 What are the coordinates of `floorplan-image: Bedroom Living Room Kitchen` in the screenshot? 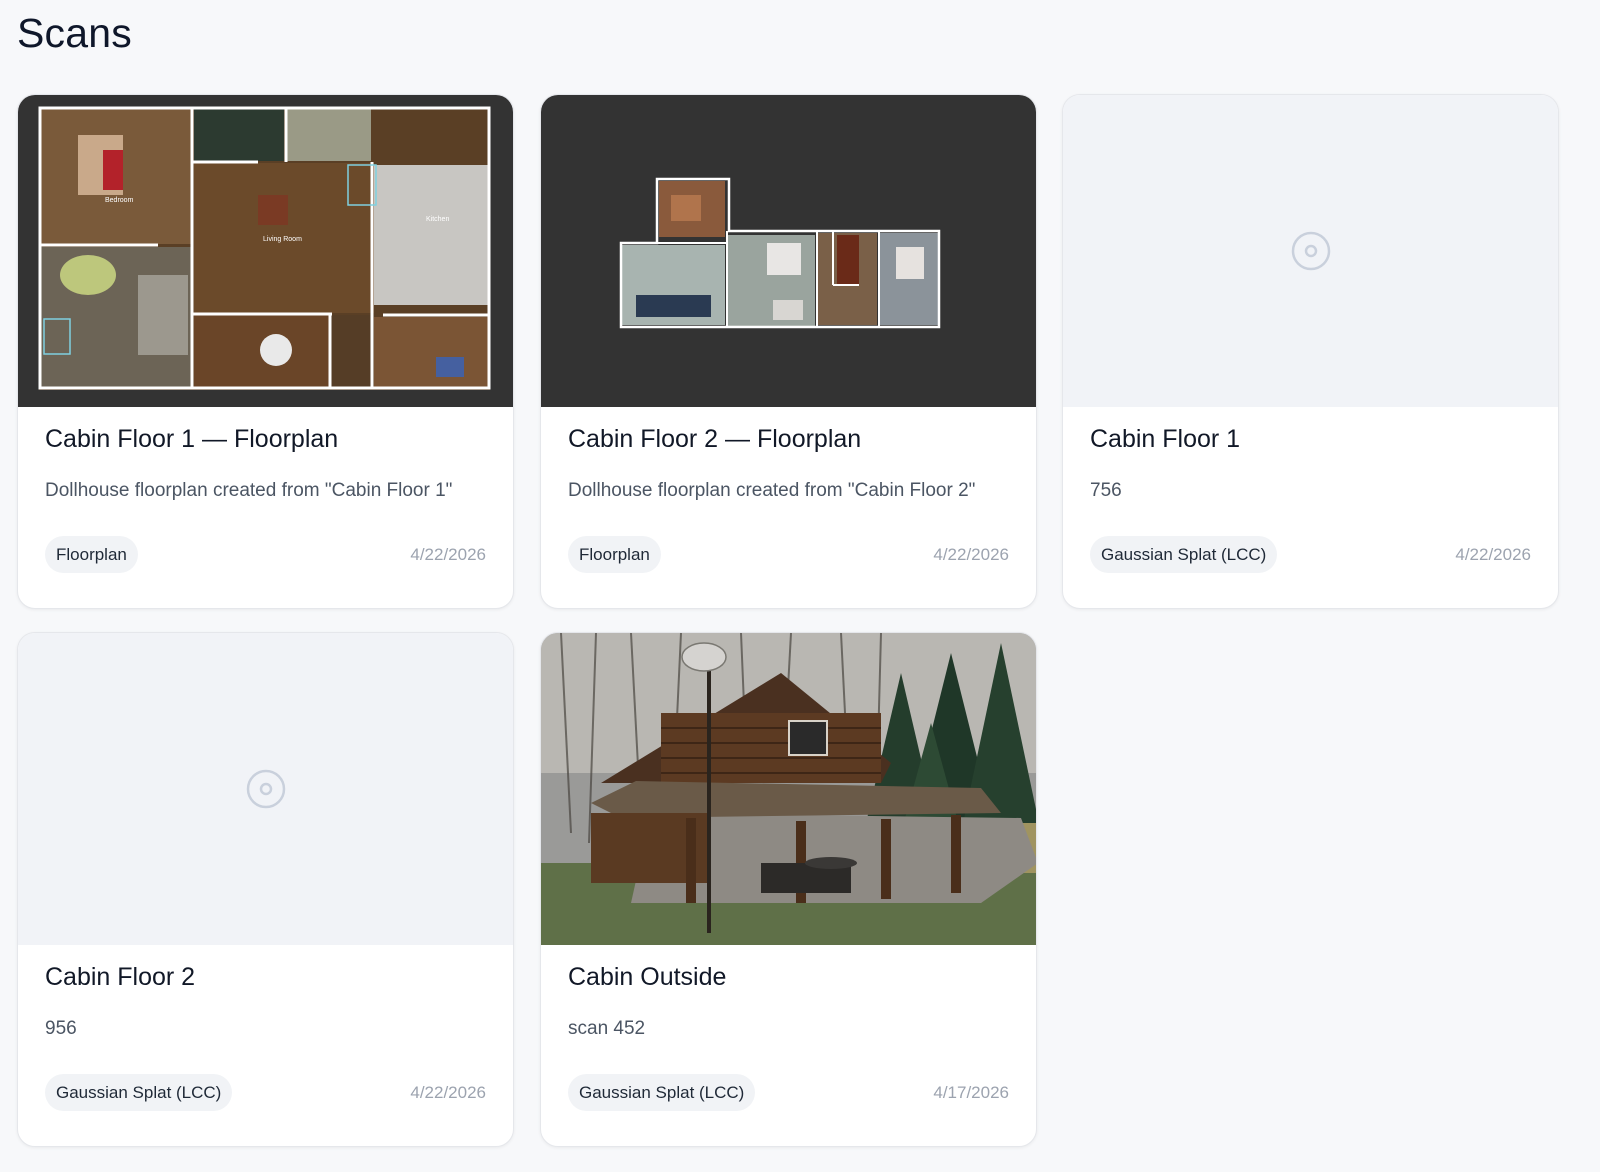 It's located at (264, 248).